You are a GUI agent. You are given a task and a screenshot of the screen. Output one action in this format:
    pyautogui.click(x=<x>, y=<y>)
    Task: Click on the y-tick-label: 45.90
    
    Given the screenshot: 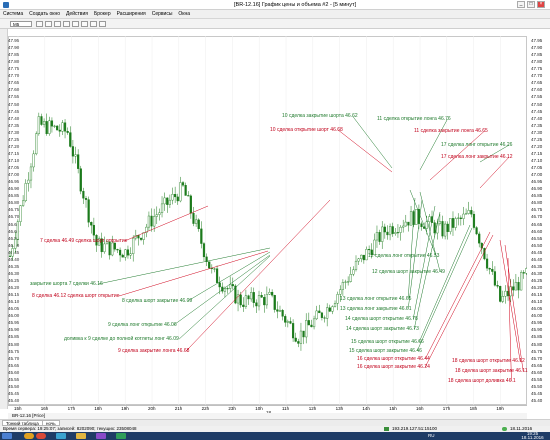 What is the action you would take?
    pyautogui.click(x=537, y=330)
    